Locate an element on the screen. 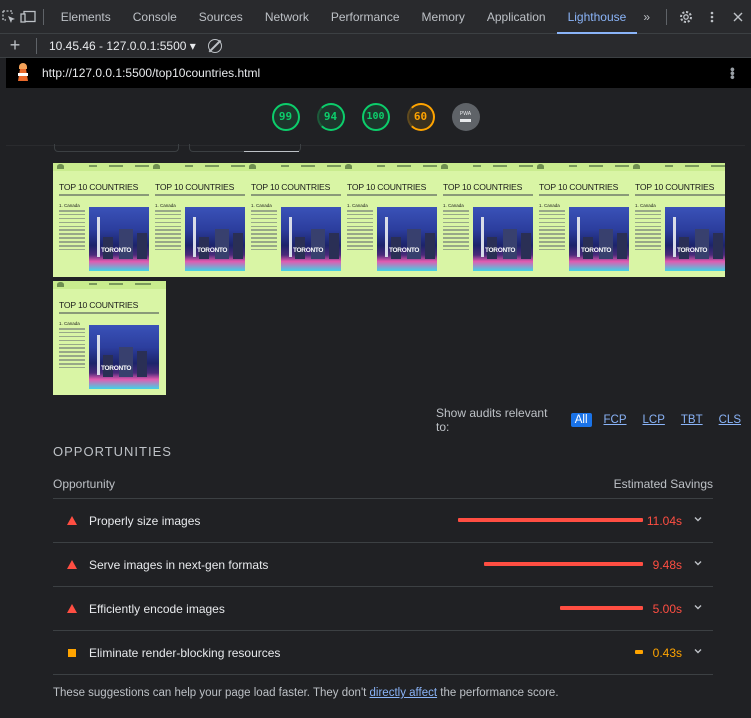 This screenshot has height=718, width=751. url-menu-icon: ••• is located at coordinates (733, 73).